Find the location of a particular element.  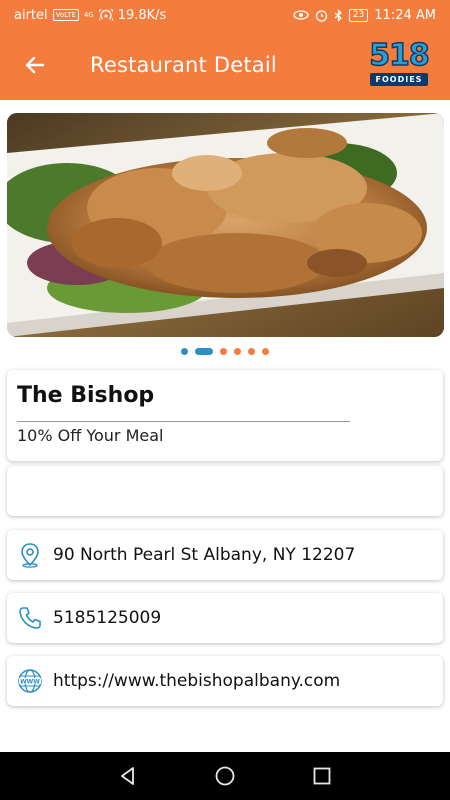

home-circle-icon is located at coordinates (225, 776).